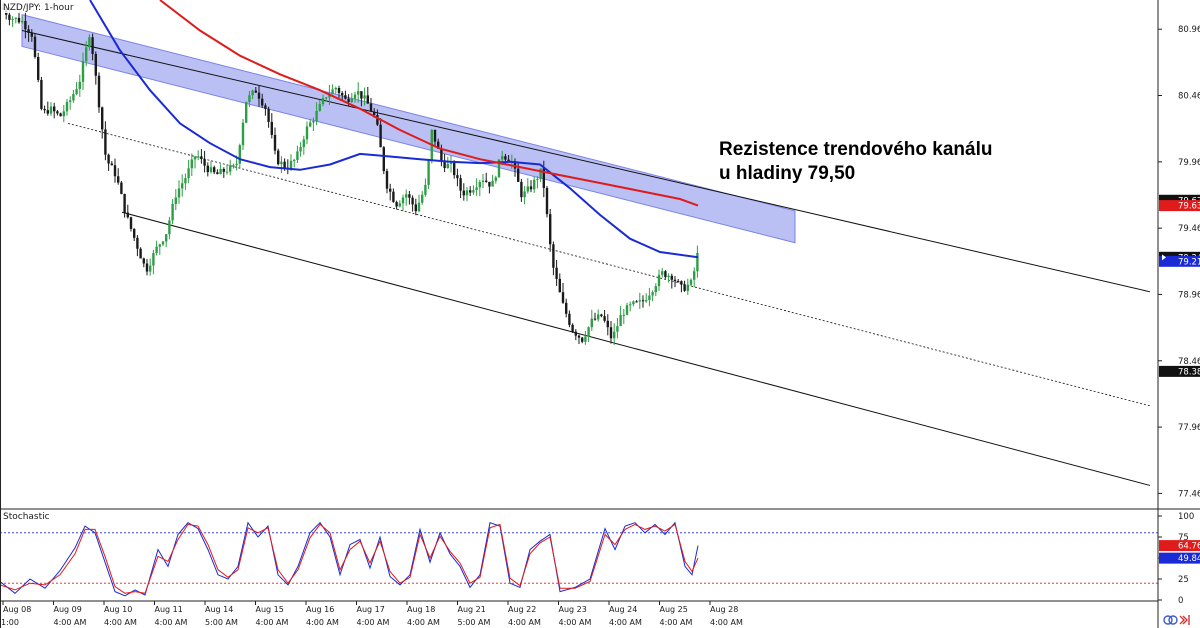 This screenshot has width=1200, height=628. Describe the element at coordinates (1170, 620) in the screenshot. I see `linked-circles-icon` at that location.